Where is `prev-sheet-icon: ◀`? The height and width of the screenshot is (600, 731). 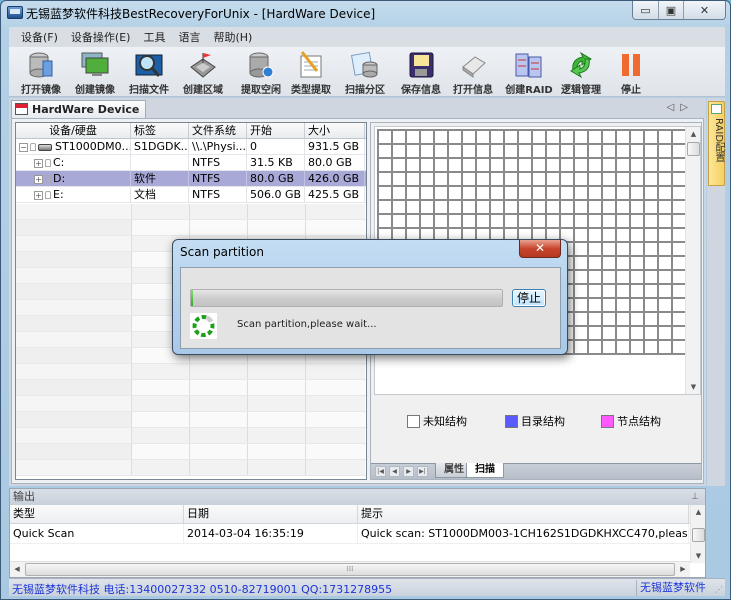
prev-sheet-icon: ◀ is located at coordinates (394, 471).